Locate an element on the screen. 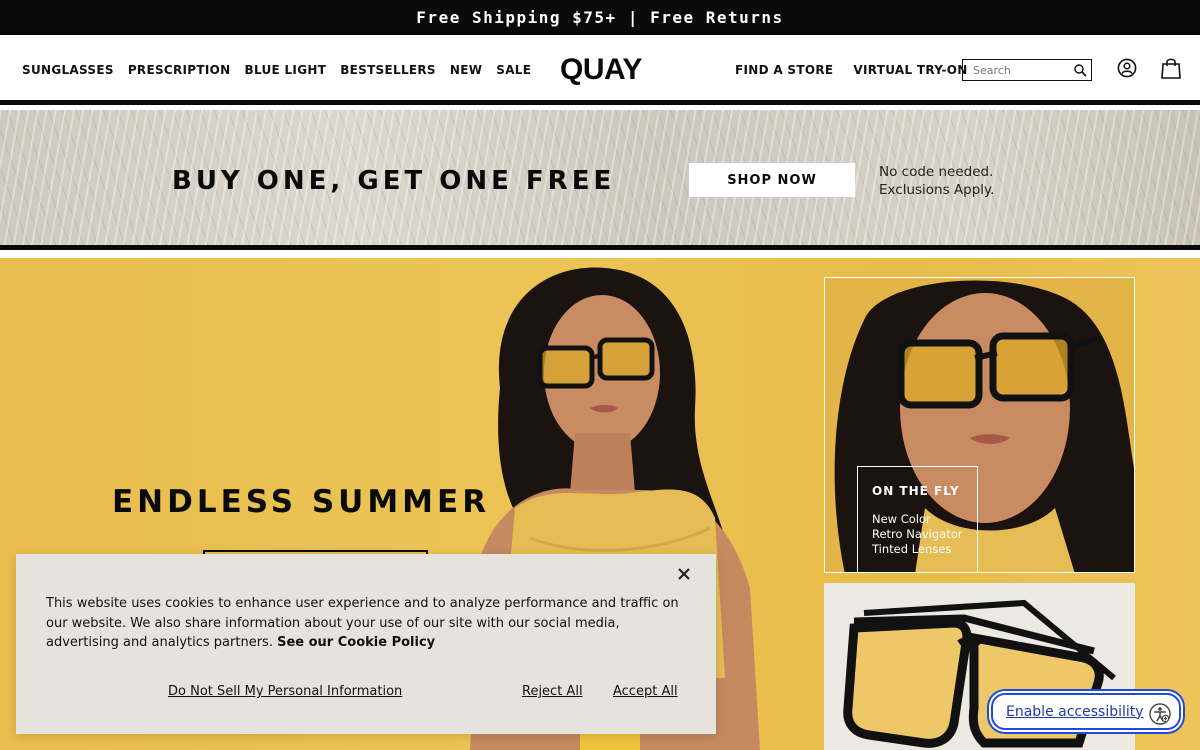 Image resolution: width=1200 pixels, height=750 pixels. card-subtitle-line1: New Color is located at coordinates (901, 519).